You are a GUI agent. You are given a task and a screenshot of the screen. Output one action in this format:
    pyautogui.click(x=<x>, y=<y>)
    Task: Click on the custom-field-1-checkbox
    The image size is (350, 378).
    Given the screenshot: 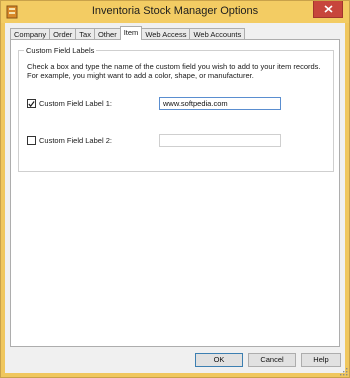 What is the action you would take?
    pyautogui.click(x=31, y=103)
    